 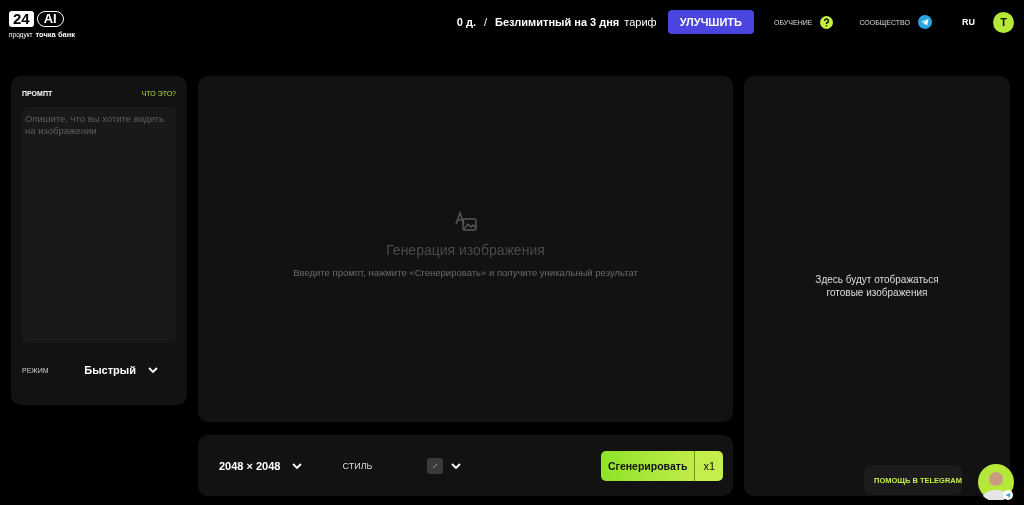 What do you see at coordinates (465, 250) in the screenshot?
I see `canvas-title: Генерация изображения` at bounding box center [465, 250].